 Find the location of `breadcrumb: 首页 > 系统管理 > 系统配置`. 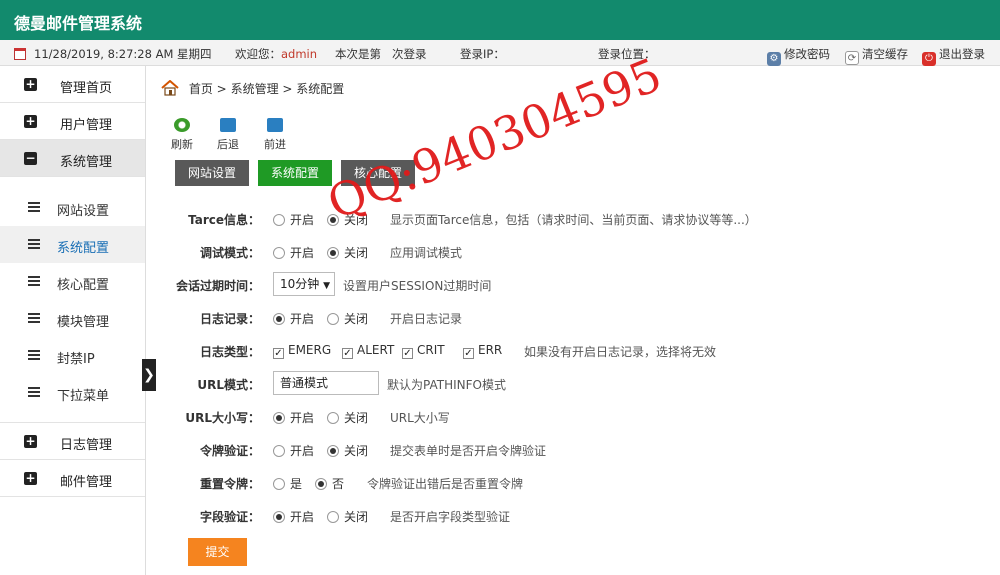

breadcrumb: 首页 > 系统管理 > 系统配置 is located at coordinates (252, 90).